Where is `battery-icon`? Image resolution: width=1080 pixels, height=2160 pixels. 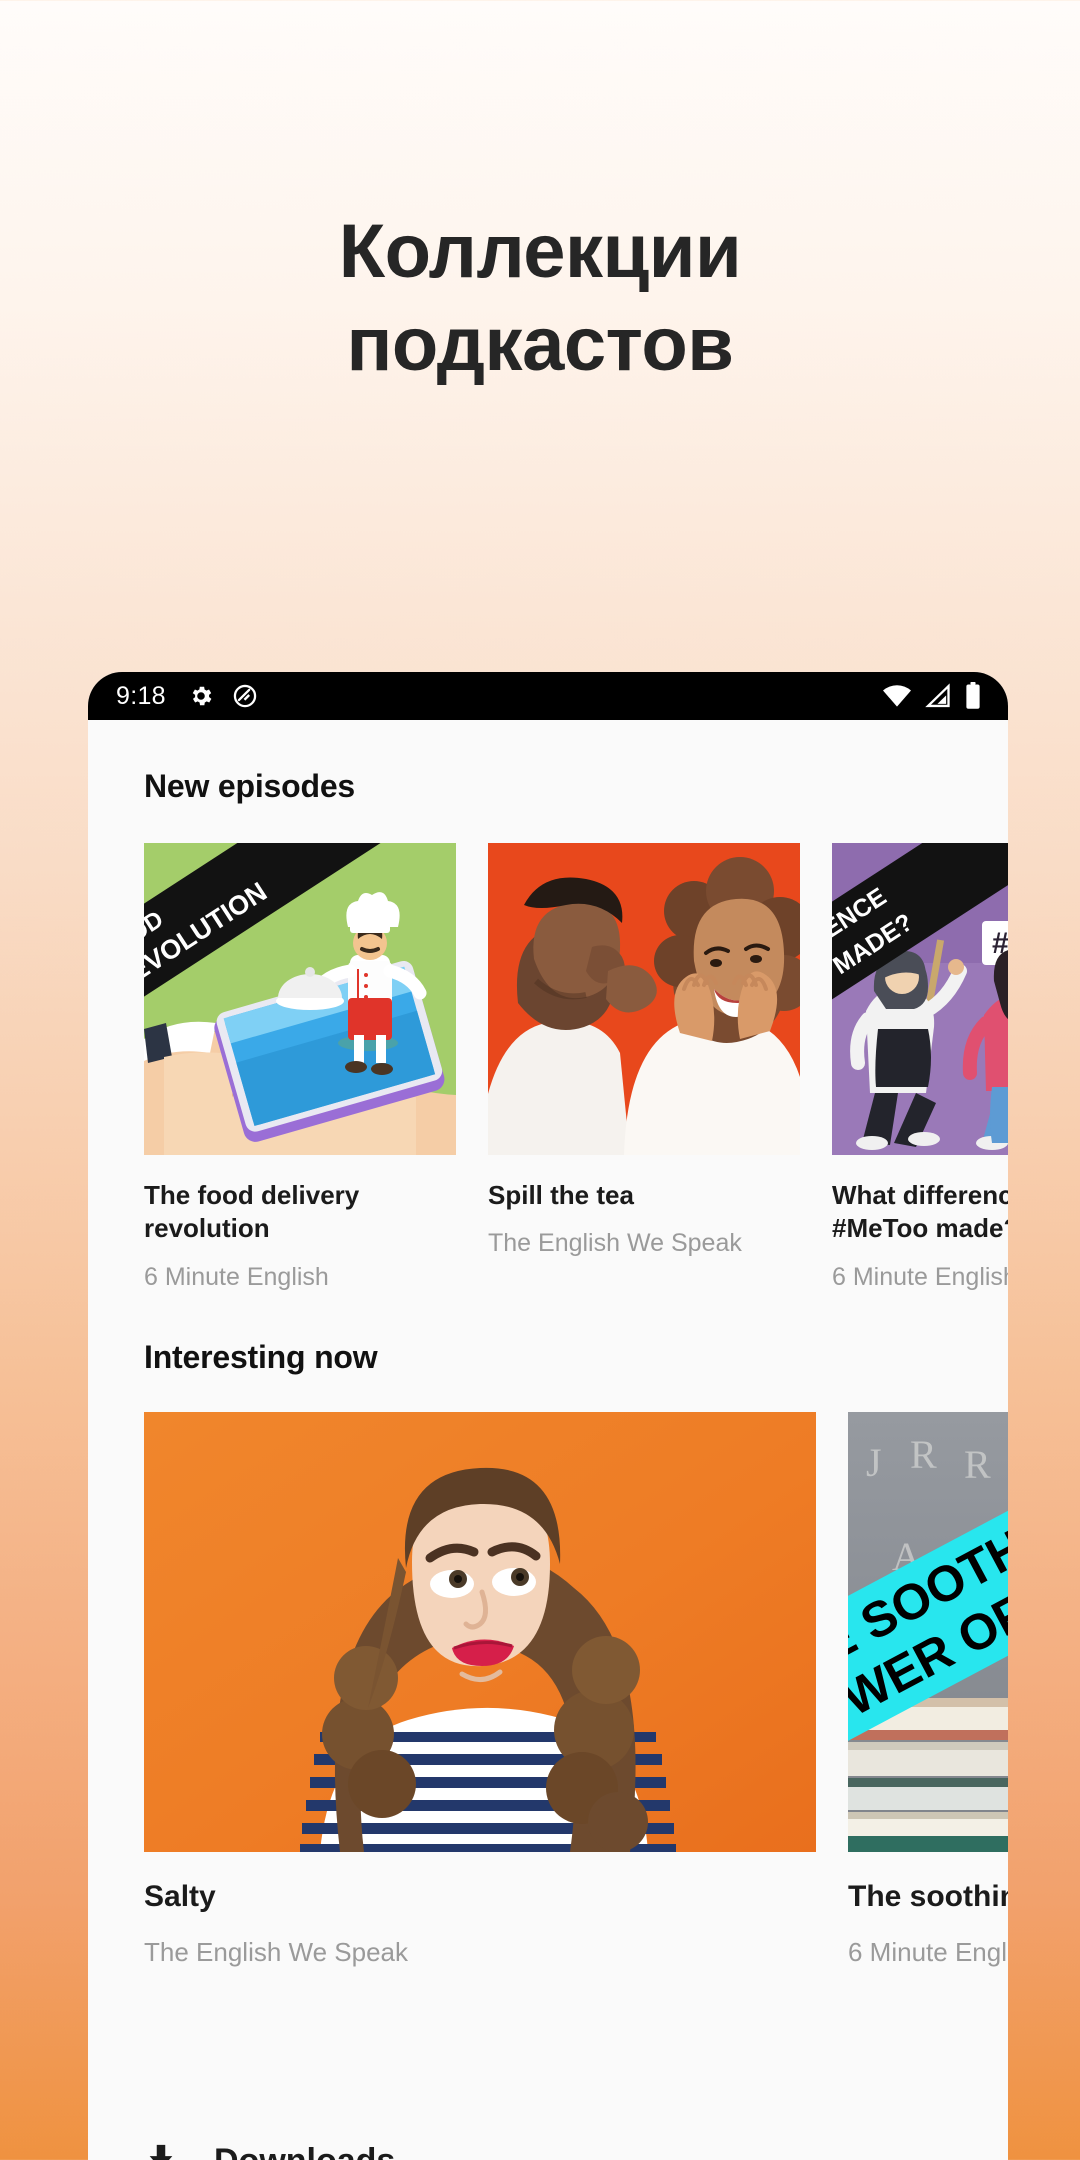
battery-icon is located at coordinates (973, 696).